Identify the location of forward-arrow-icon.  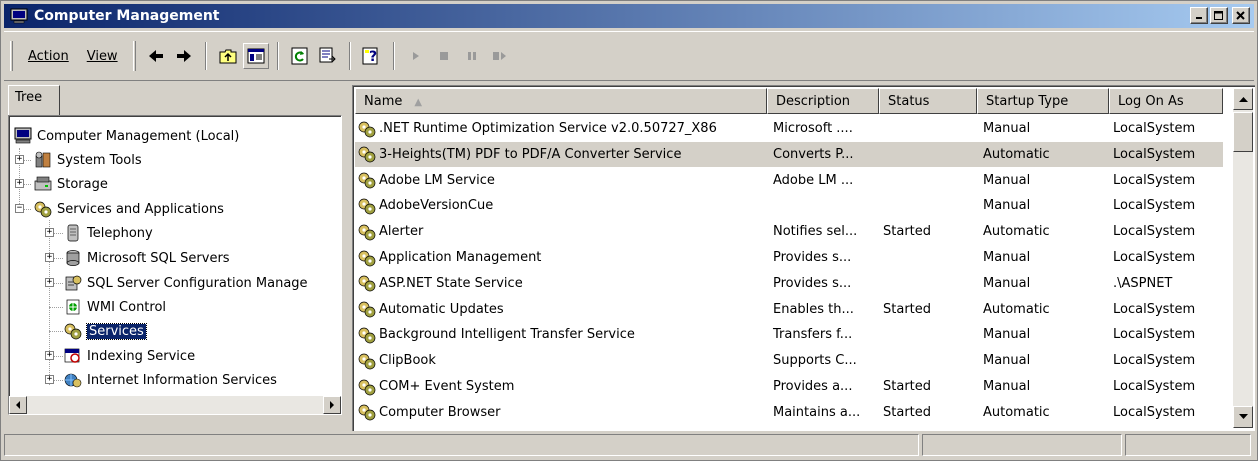
(183, 56).